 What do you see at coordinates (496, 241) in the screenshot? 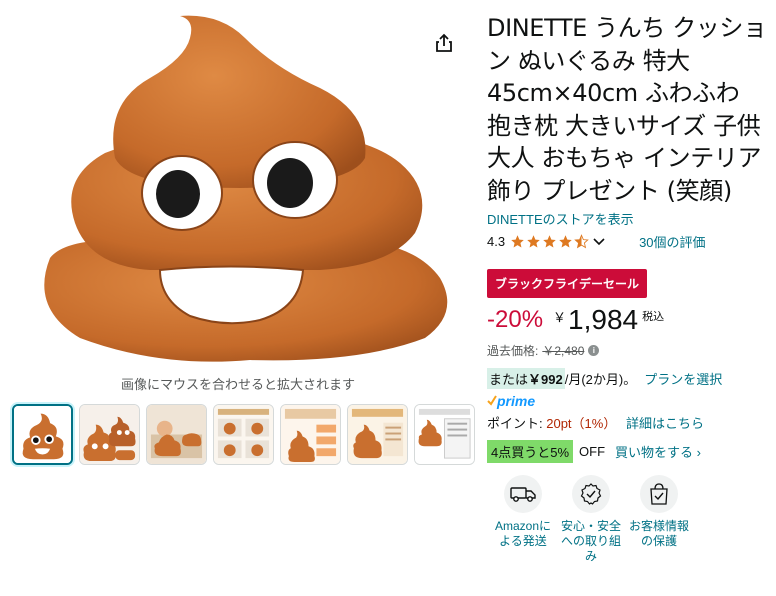
I see `rating-number: 4.3` at bounding box center [496, 241].